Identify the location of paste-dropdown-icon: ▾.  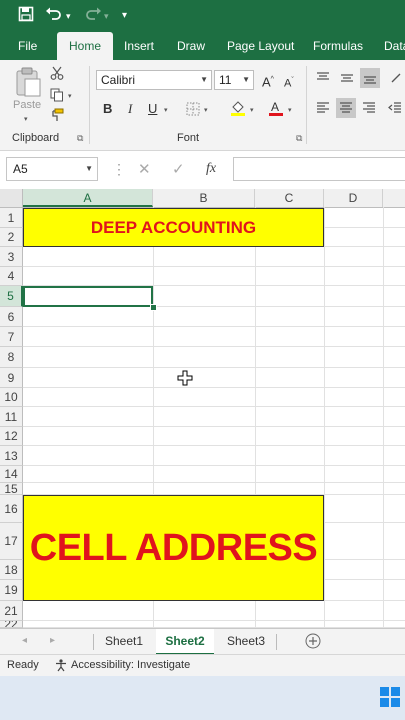
(26, 119).